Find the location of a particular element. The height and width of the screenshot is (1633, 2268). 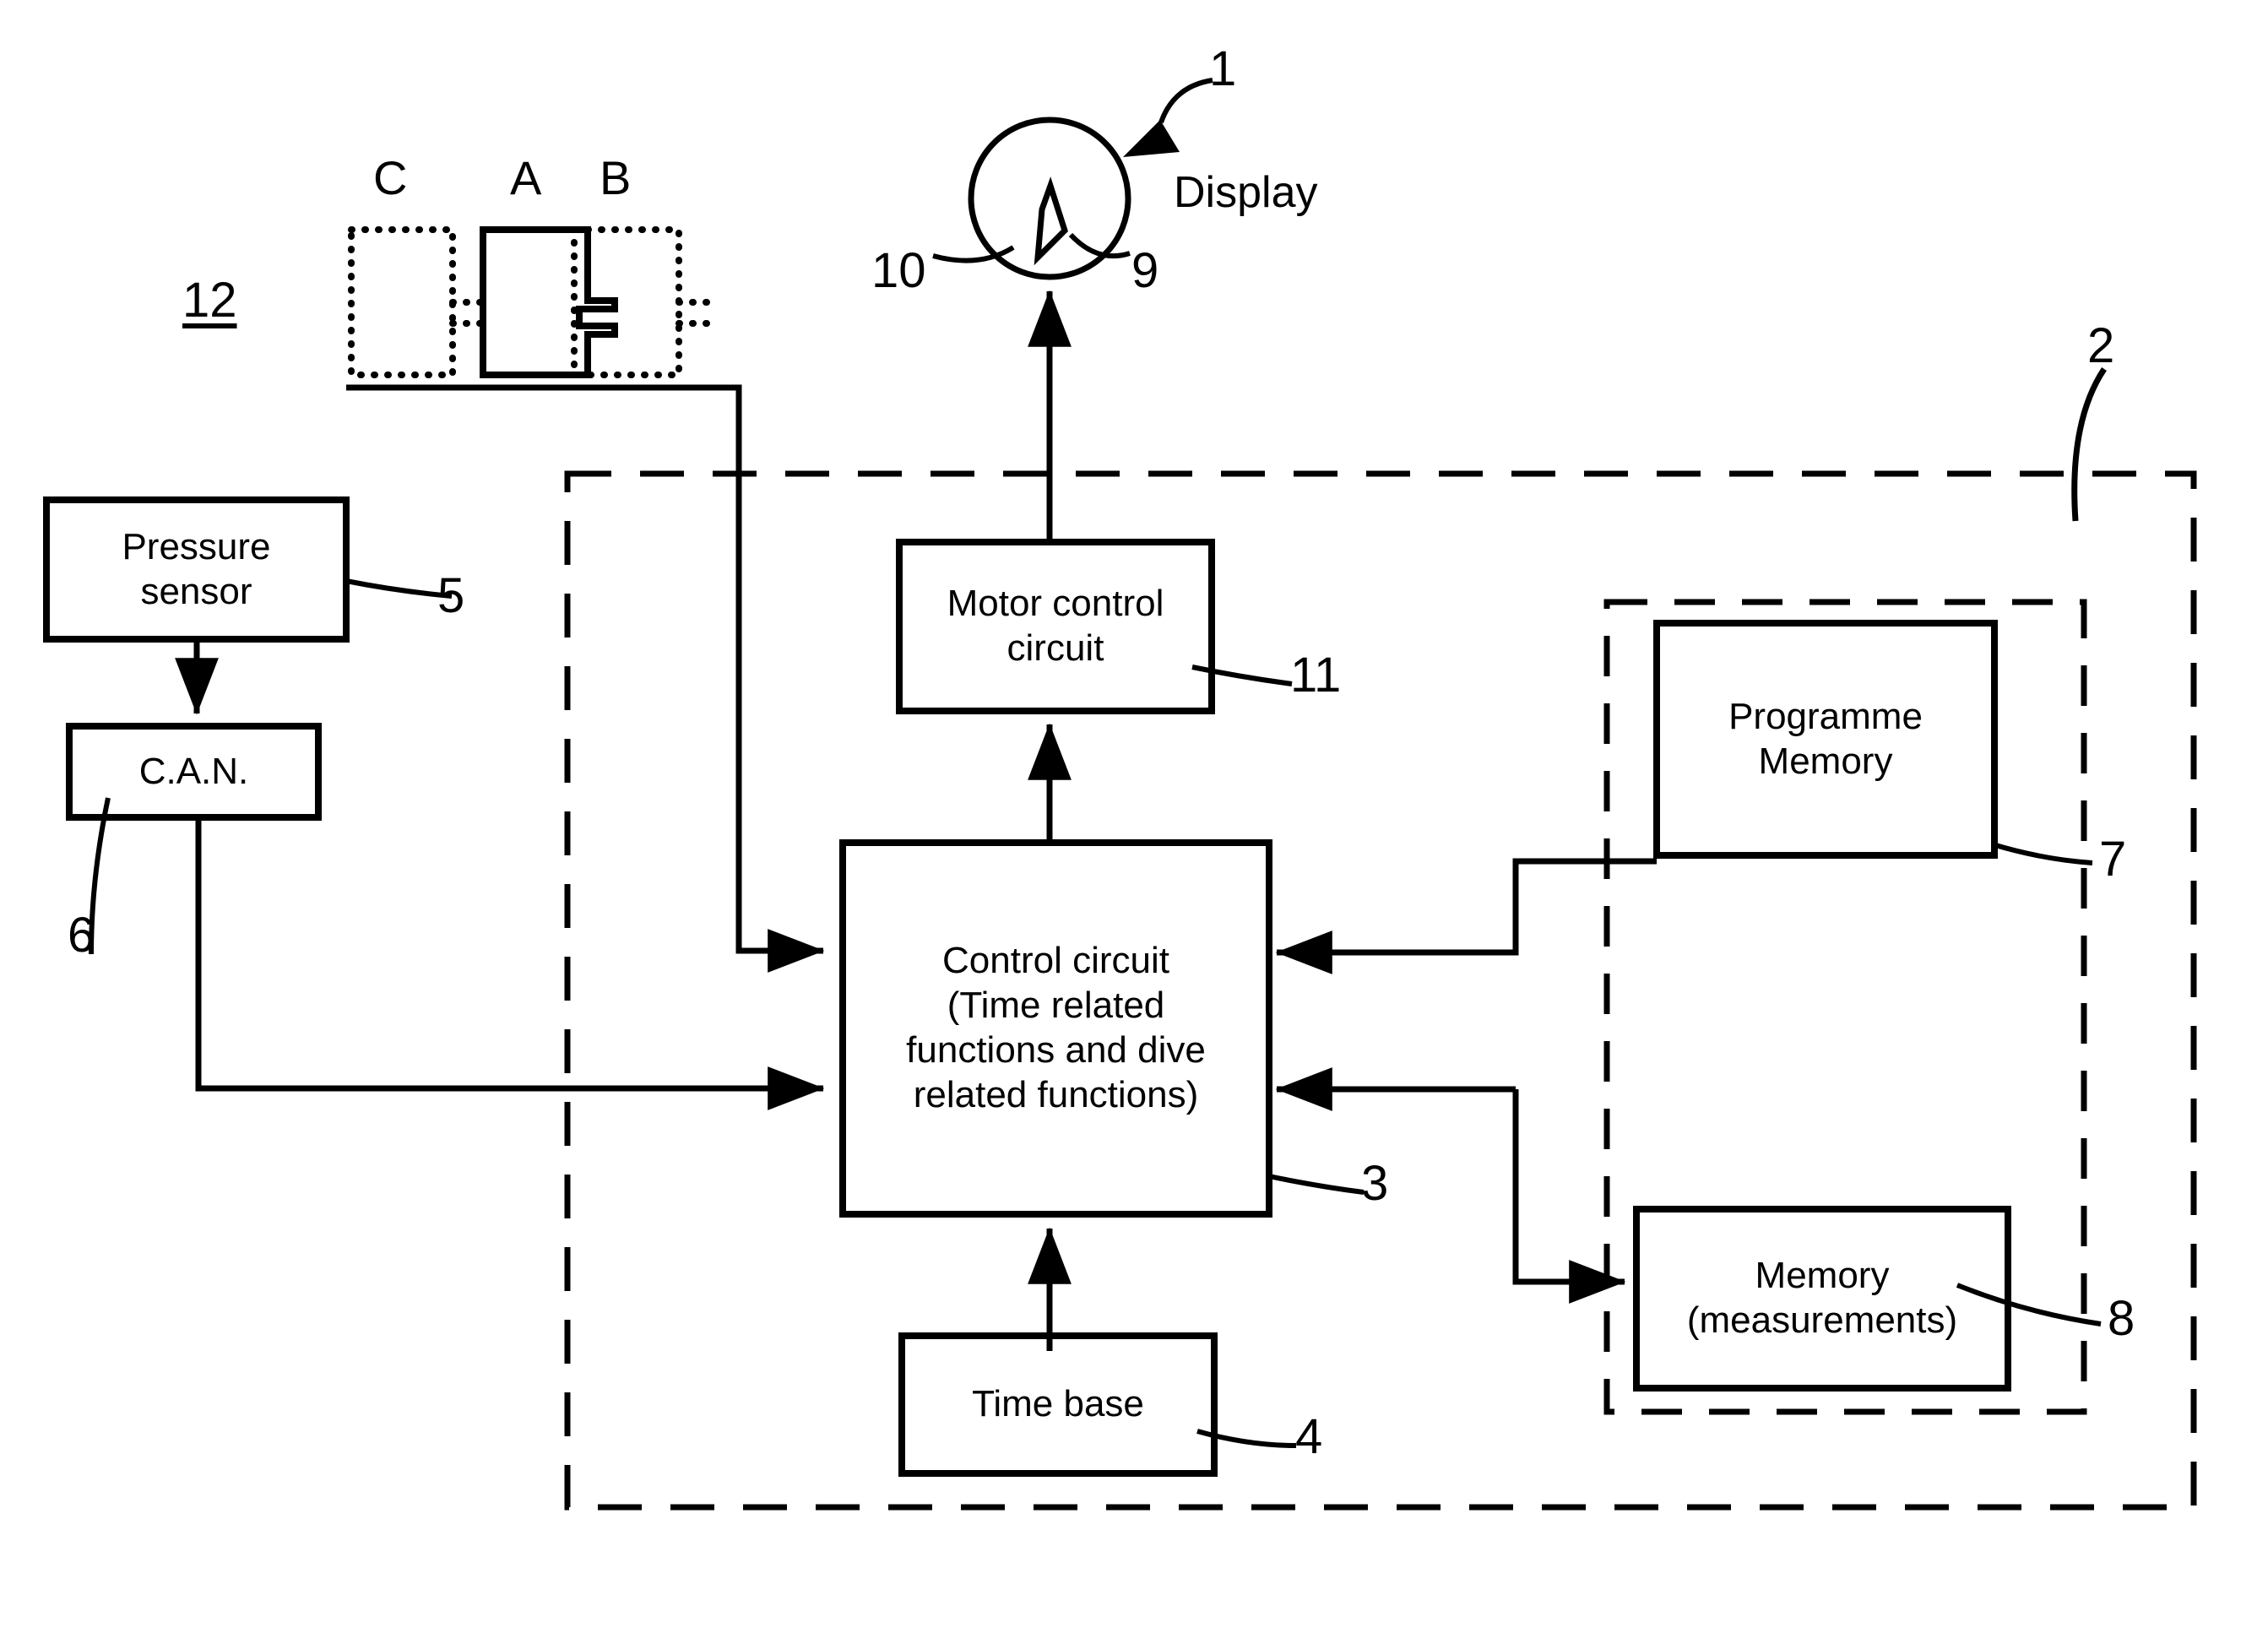

display-label: Display is located at coordinates (1246, 192).